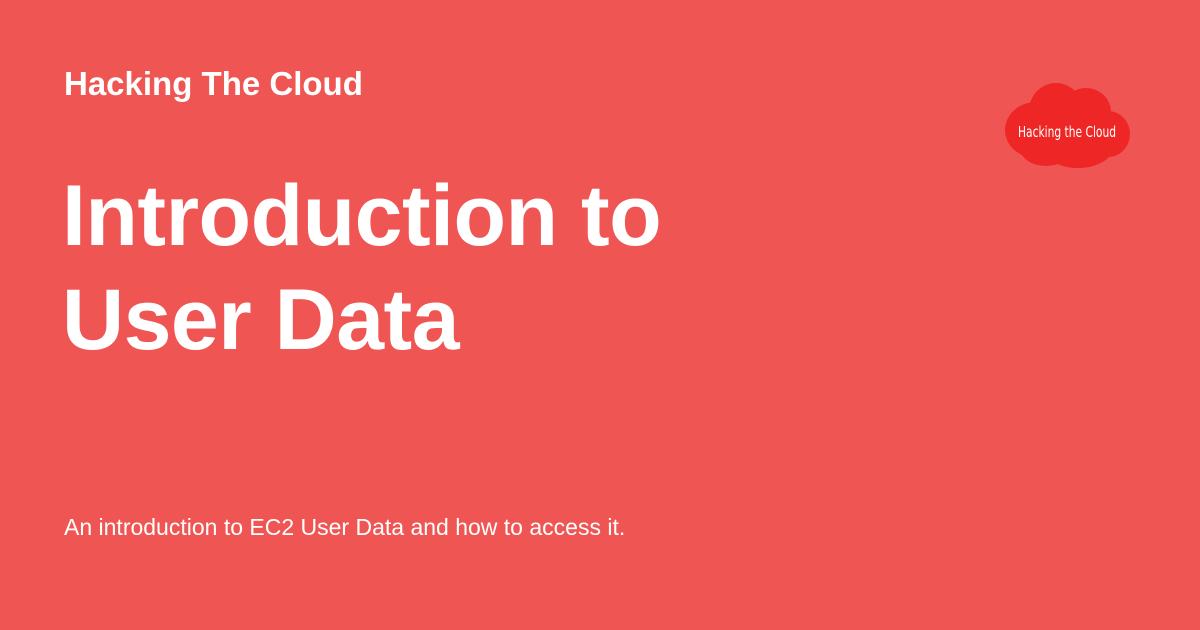 The width and height of the screenshot is (1200, 630). Describe the element at coordinates (362, 216) in the screenshot. I see `page-title-line-1: Introduction to` at that location.